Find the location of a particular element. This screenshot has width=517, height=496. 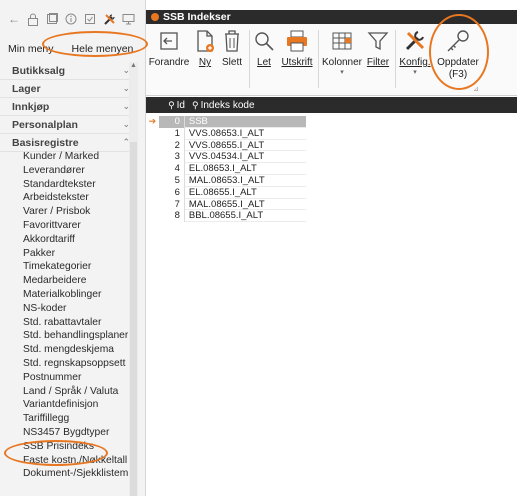

group-lager: Lager ⌄ is located at coordinates (69, 89).